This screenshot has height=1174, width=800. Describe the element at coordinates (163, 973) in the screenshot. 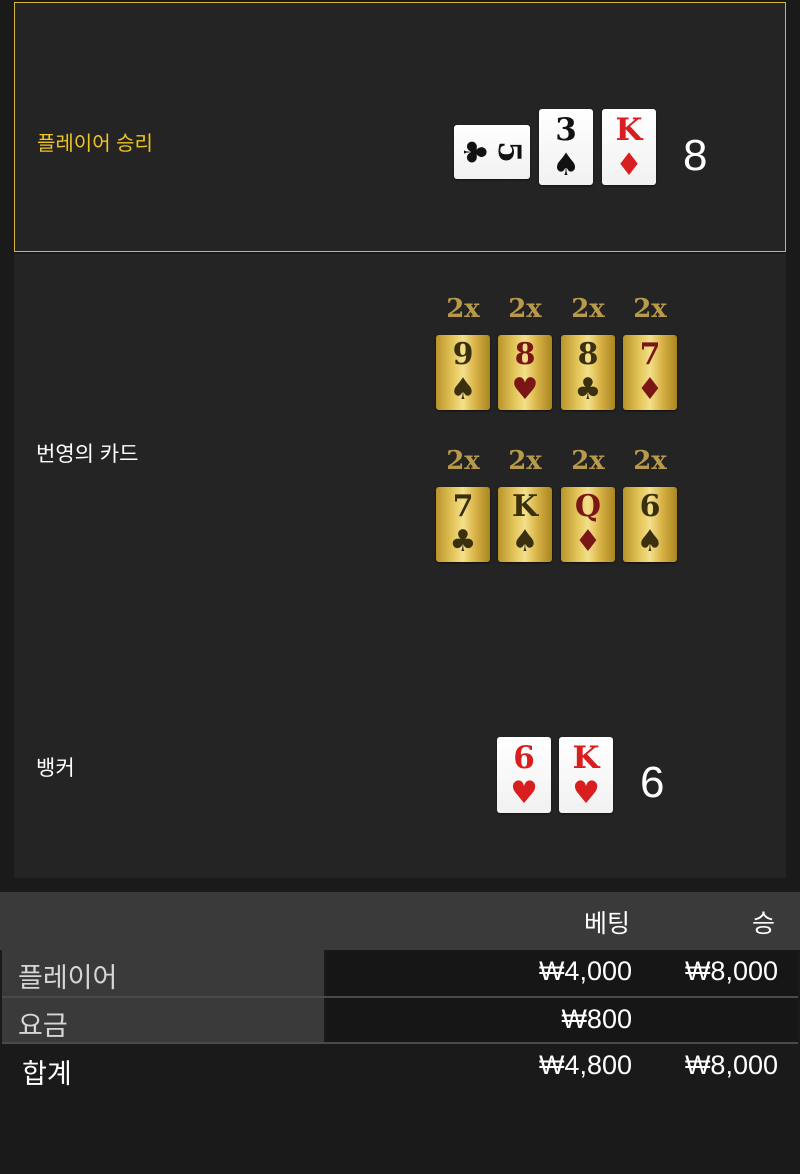

I see `row-label-cell: 플레이어` at that location.